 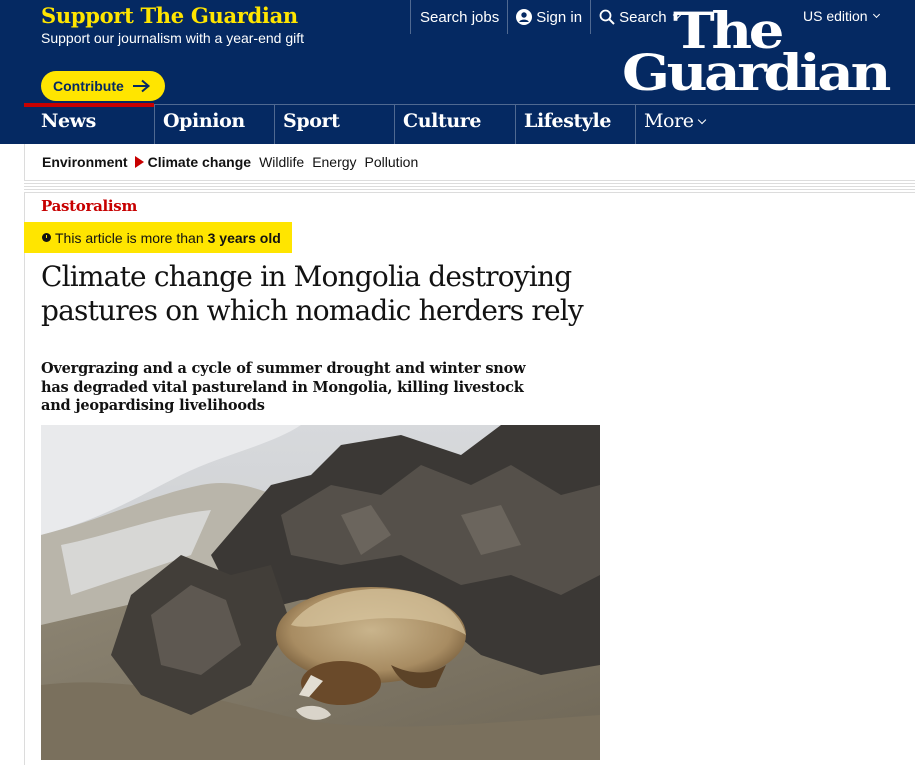 I want to click on pillar-label: Culture, so click(x=442, y=121).